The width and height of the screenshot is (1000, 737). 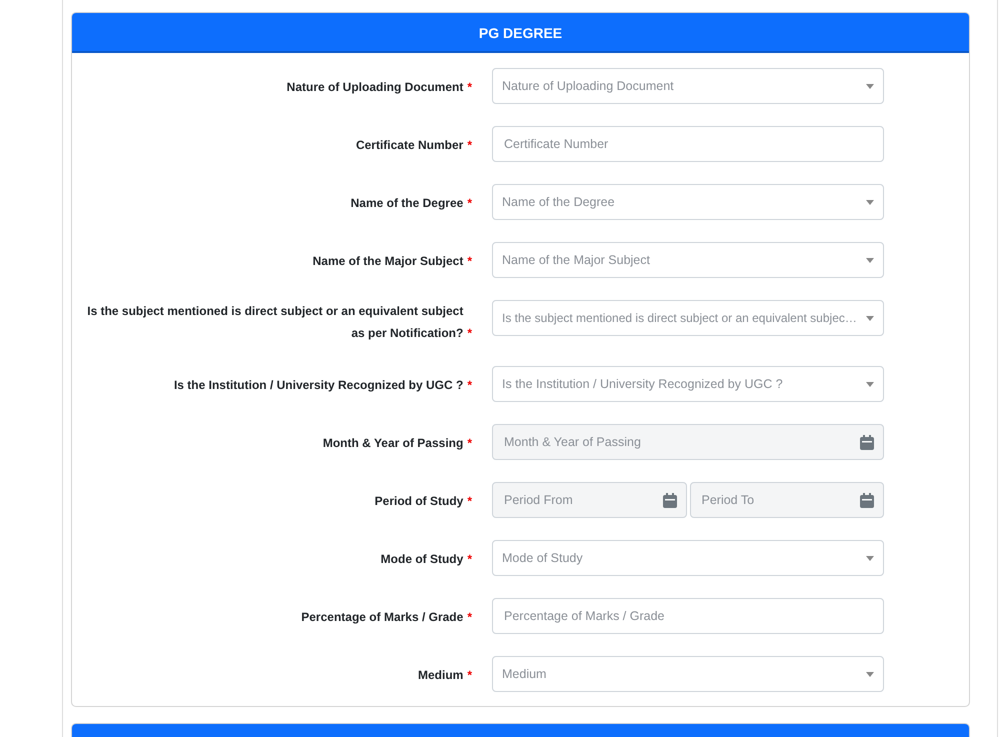 I want to click on field-label: Is the subject mentioned is direct subject or an equivalent subject as per Notification?, so click(x=275, y=322).